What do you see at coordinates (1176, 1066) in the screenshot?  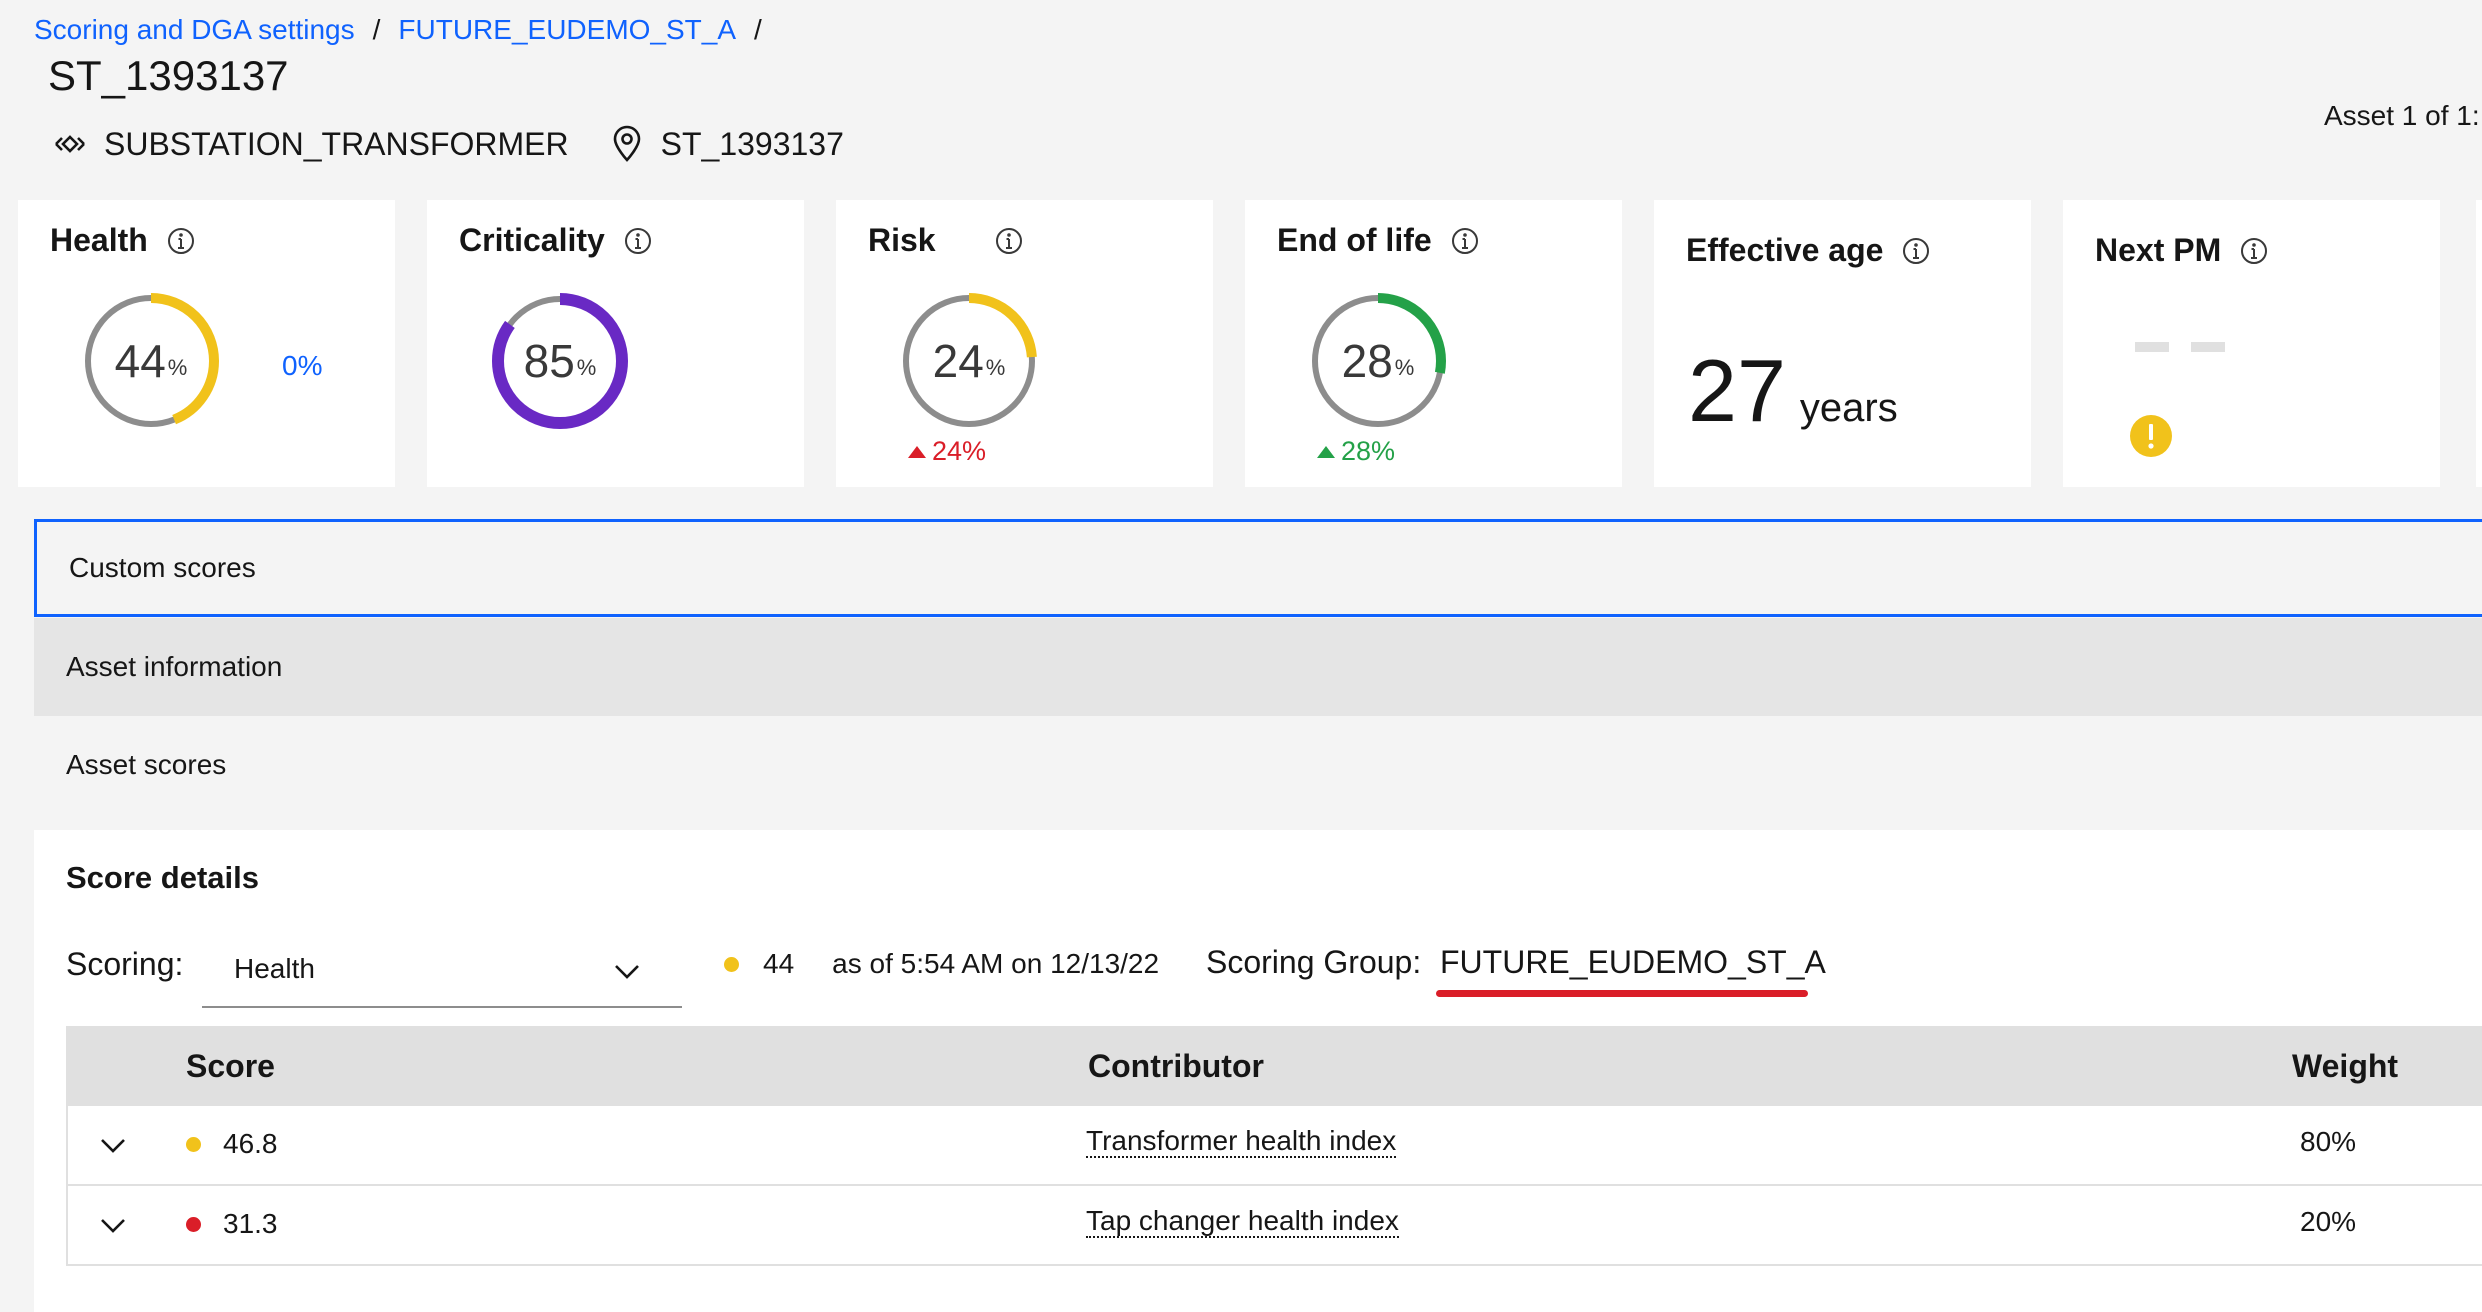 I see `column-header-contributor: Contributor` at bounding box center [1176, 1066].